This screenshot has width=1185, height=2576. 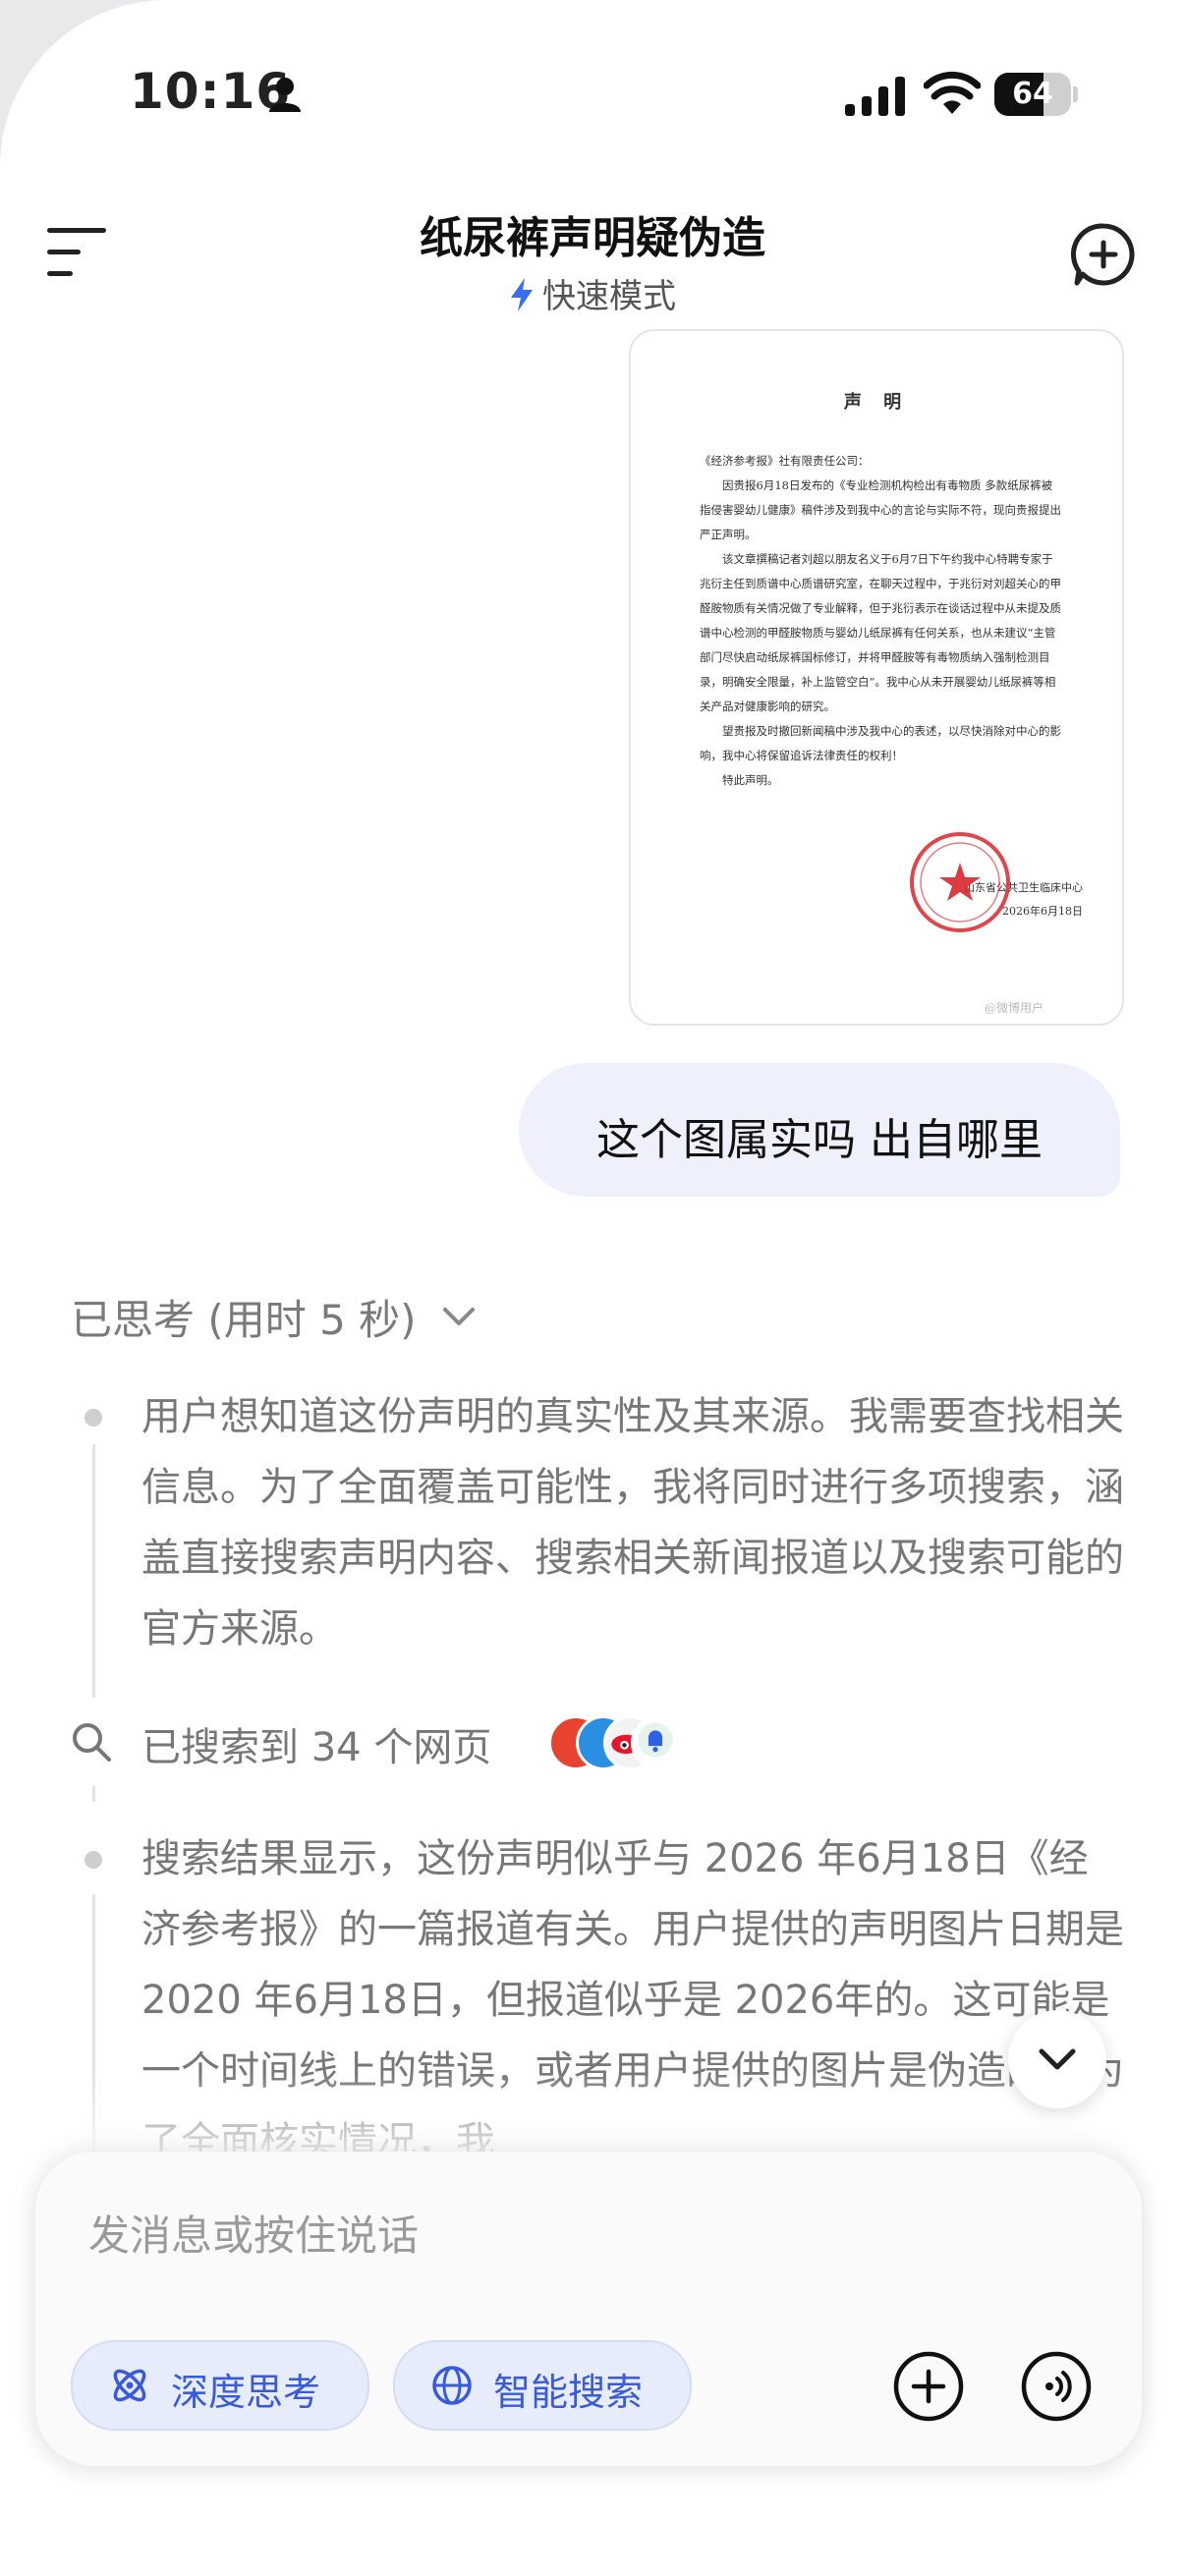 I want to click on smart-search-button: 智能搜索, so click(x=542, y=2385).